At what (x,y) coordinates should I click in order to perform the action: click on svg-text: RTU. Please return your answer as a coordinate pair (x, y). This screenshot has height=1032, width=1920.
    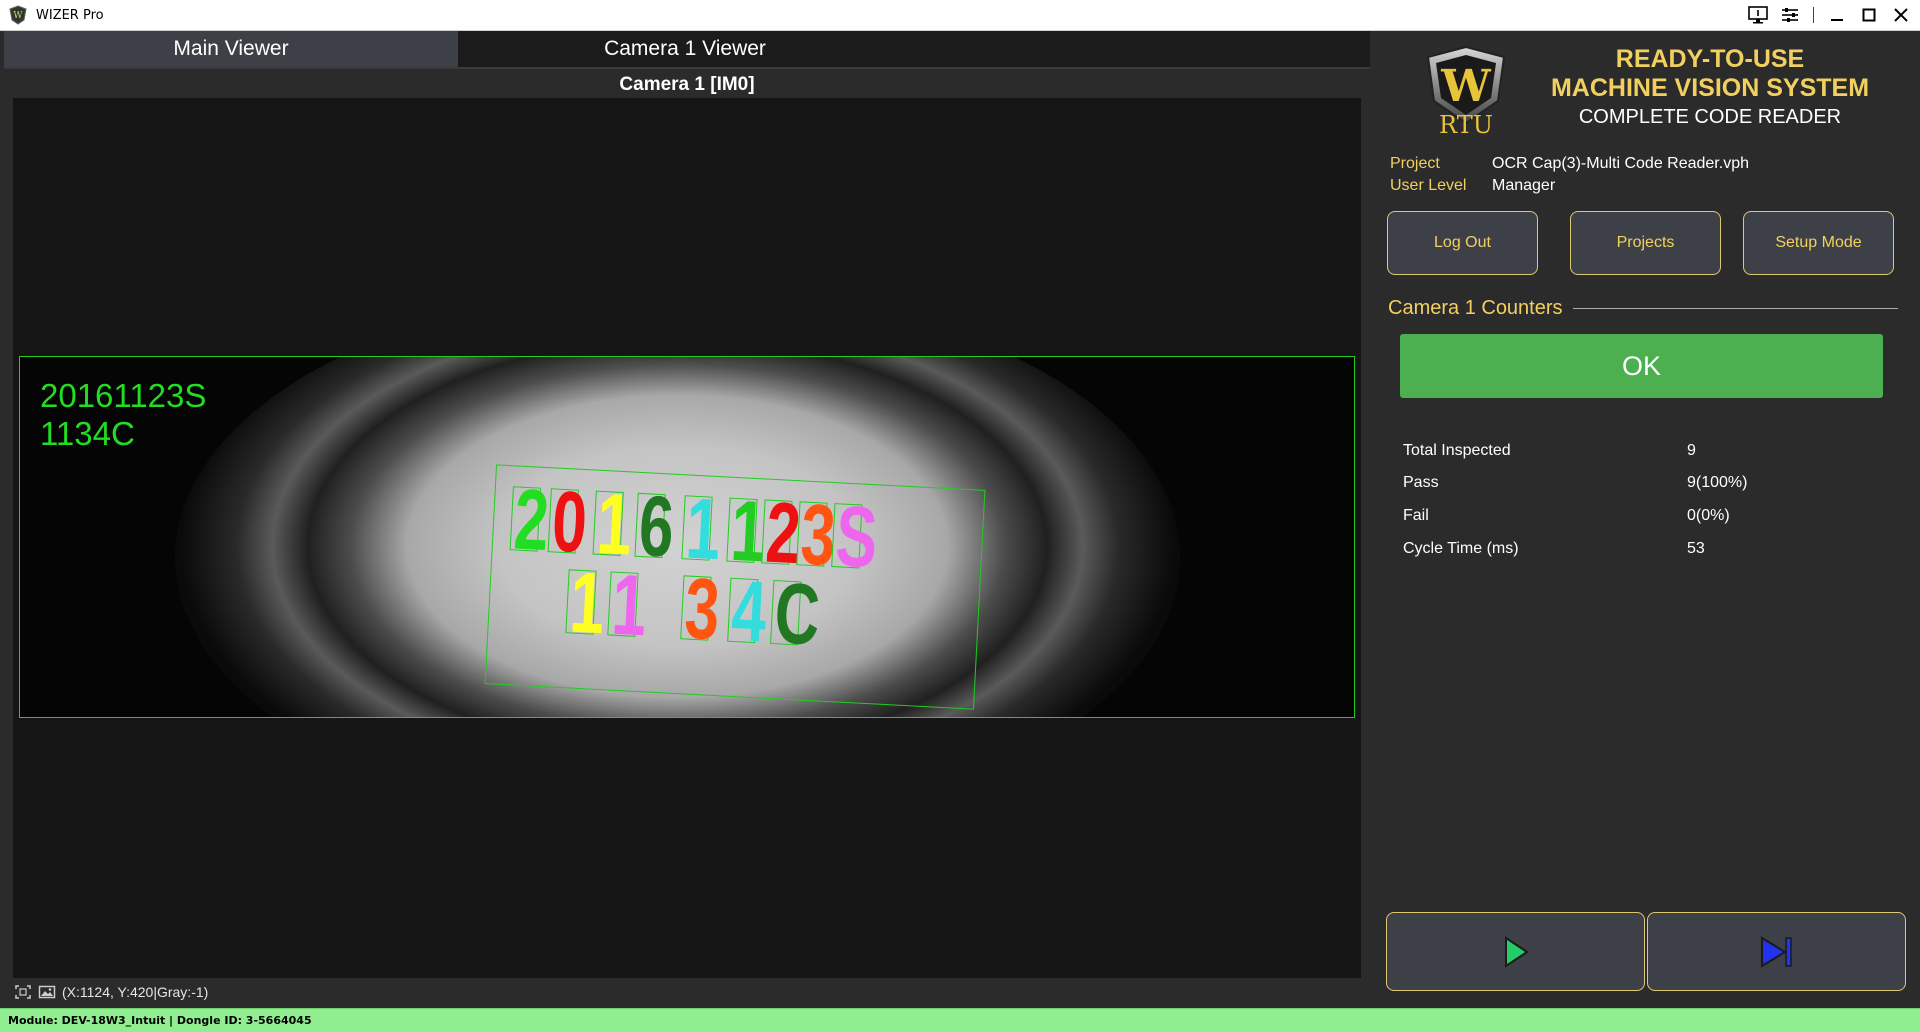
    Looking at the image, I should click on (1466, 123).